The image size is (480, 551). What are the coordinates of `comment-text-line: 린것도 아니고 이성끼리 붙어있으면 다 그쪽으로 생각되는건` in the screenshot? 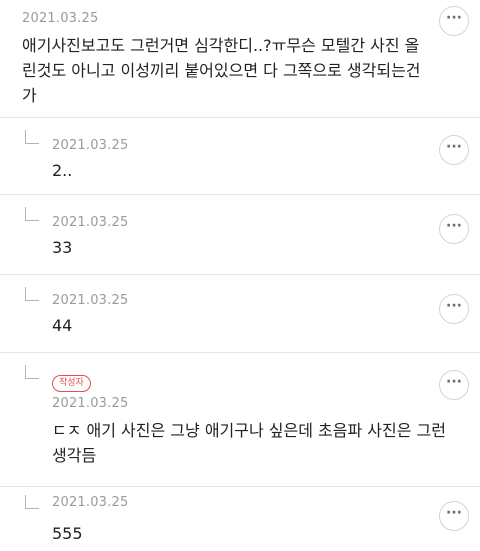 It's located at (221, 70).